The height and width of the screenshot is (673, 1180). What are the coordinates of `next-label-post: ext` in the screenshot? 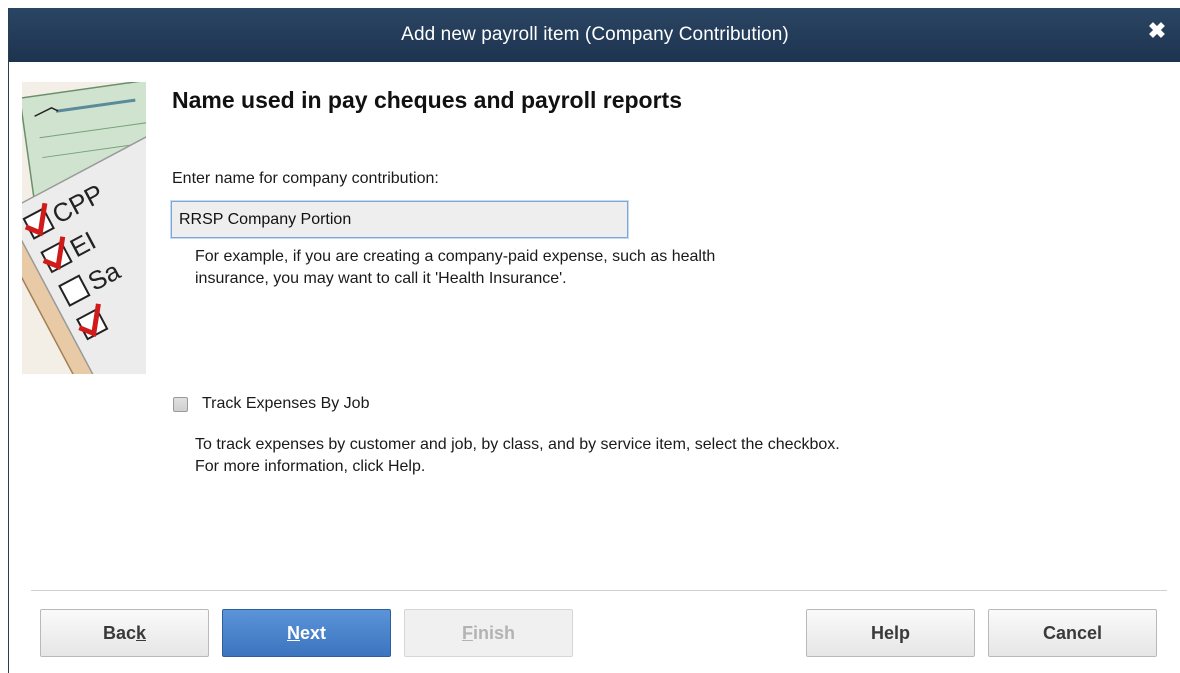 It's located at (312, 632).